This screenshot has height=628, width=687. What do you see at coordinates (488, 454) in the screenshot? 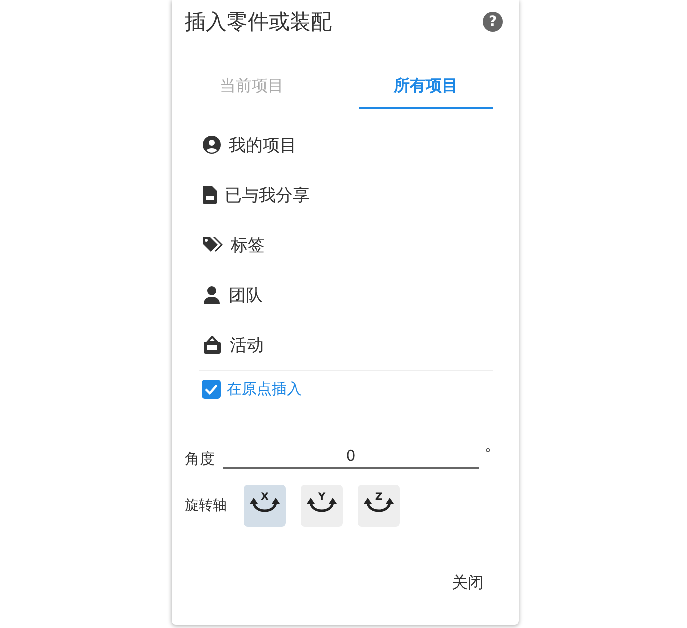
I see `degree-unit: °` at bounding box center [488, 454].